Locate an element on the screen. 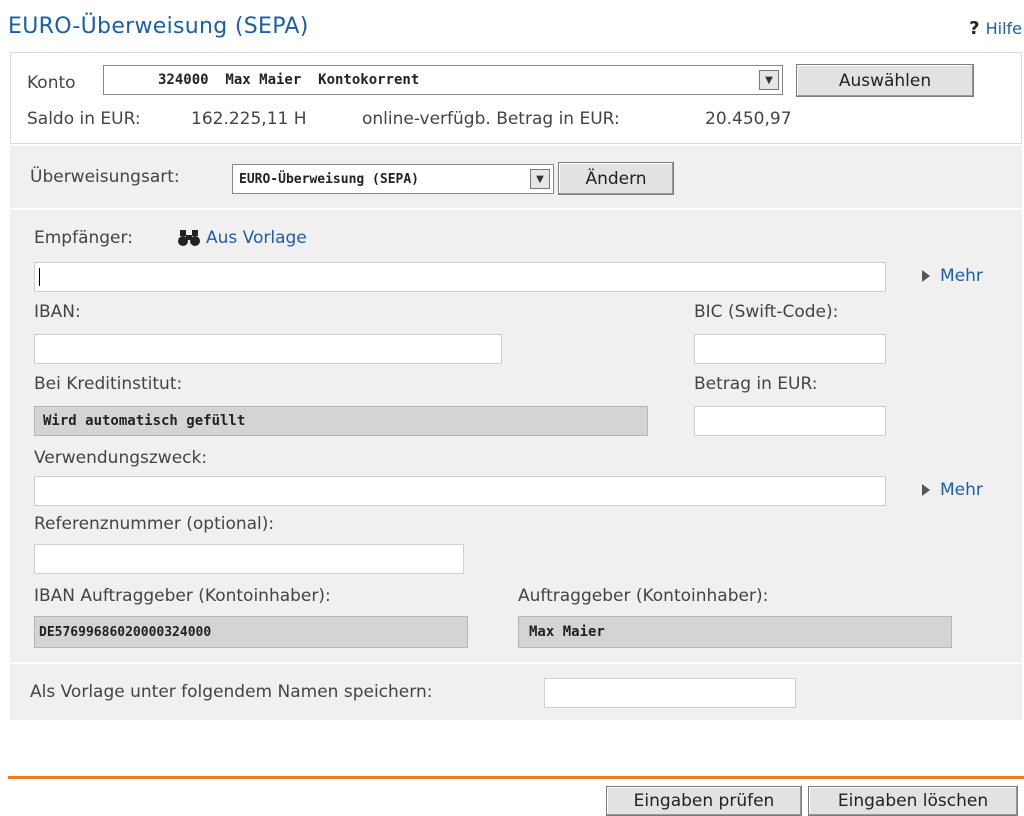 The image size is (1024, 816). recipient-more-link: Mehr is located at coordinates (952, 276).